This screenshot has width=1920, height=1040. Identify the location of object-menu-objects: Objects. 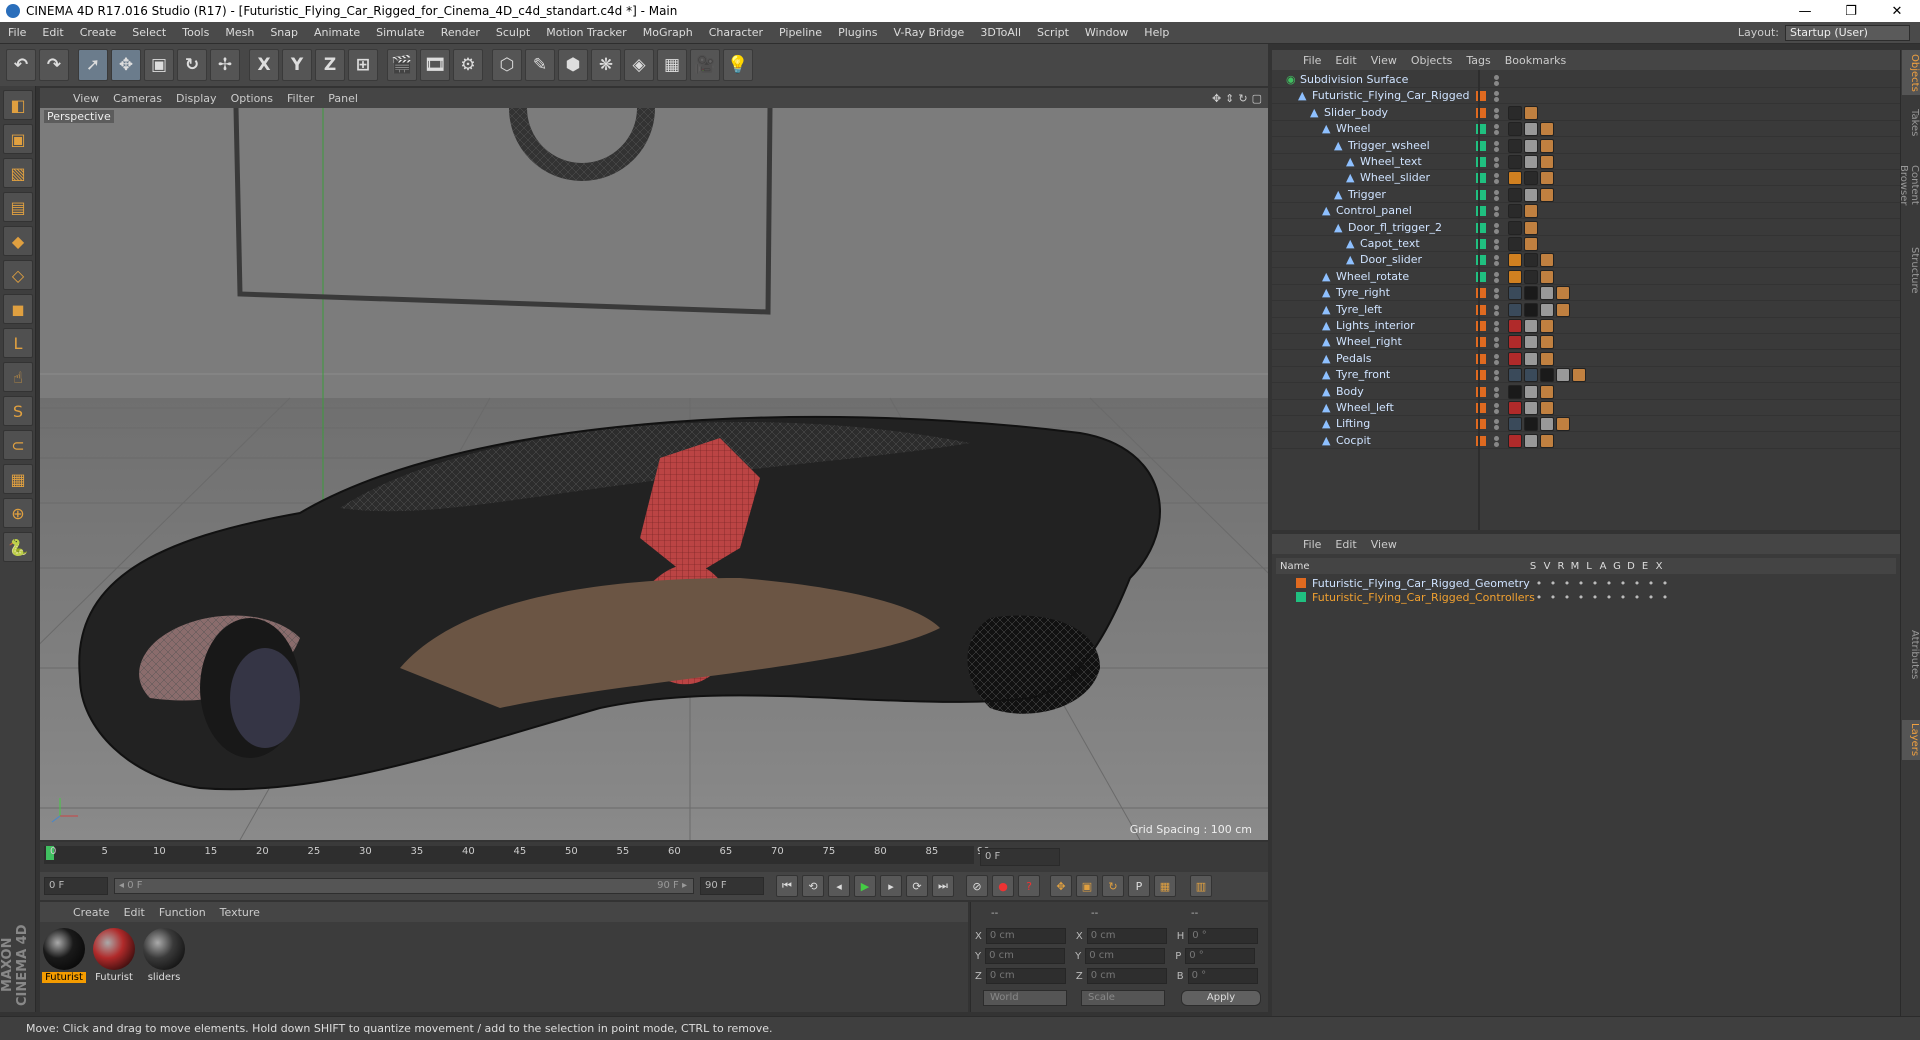
(1432, 60).